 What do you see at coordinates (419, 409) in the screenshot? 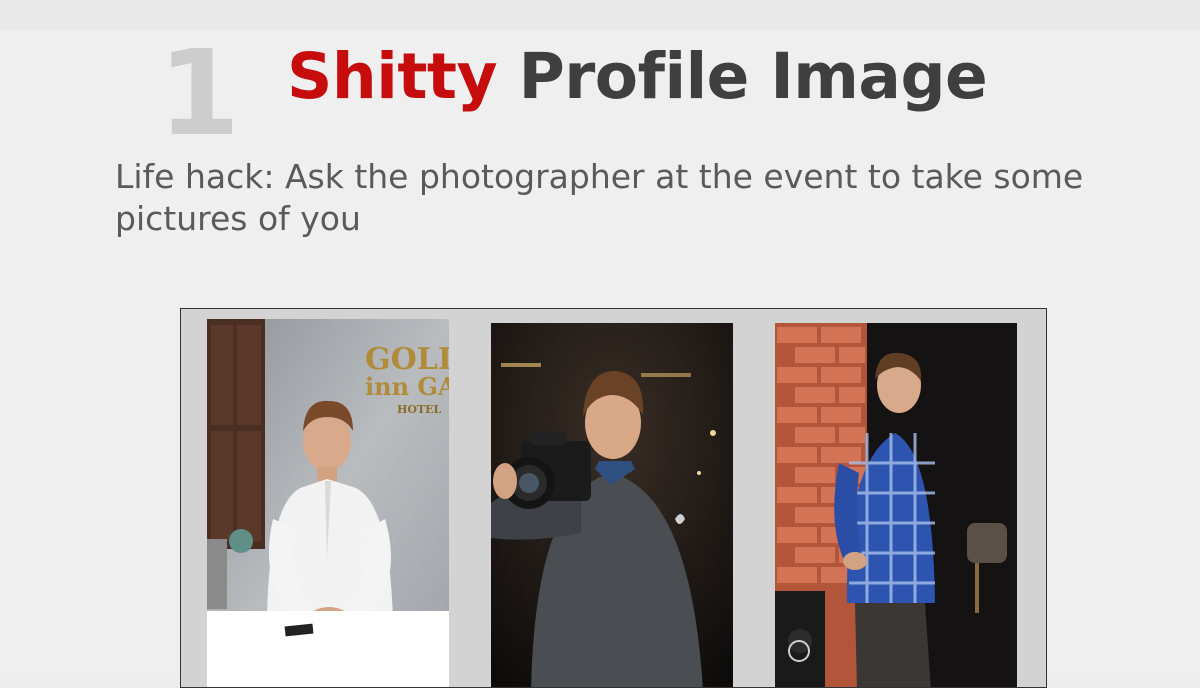
I see `sign-line-3: HOTEL` at bounding box center [419, 409].